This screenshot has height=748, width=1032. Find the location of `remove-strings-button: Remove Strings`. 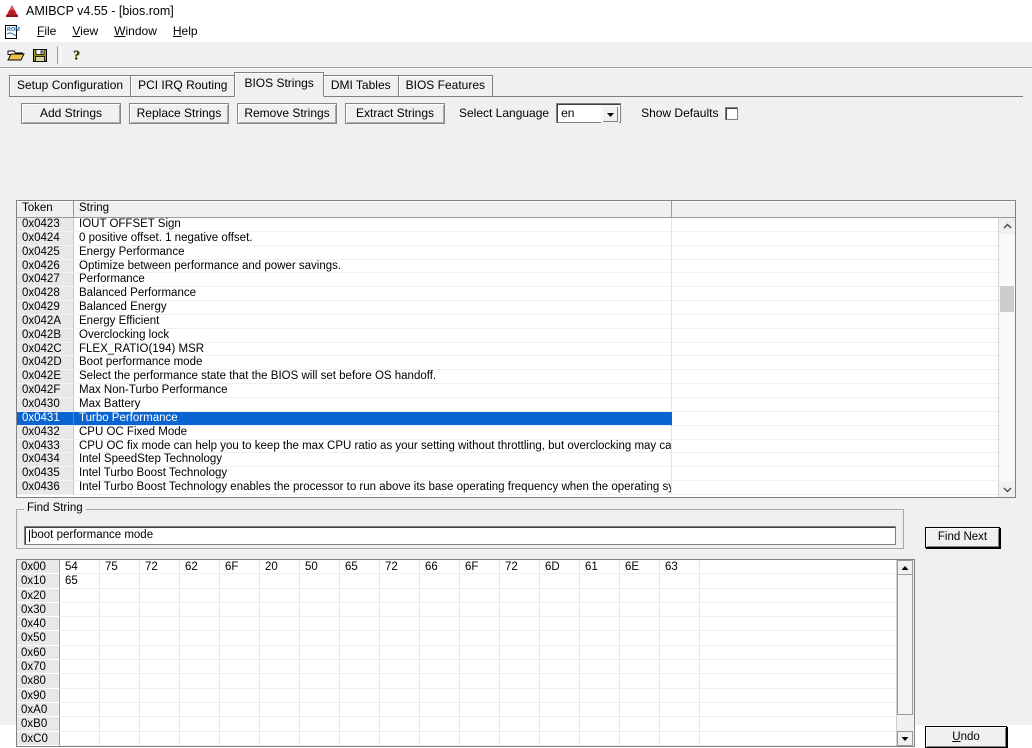

remove-strings-button: Remove Strings is located at coordinates (287, 113).